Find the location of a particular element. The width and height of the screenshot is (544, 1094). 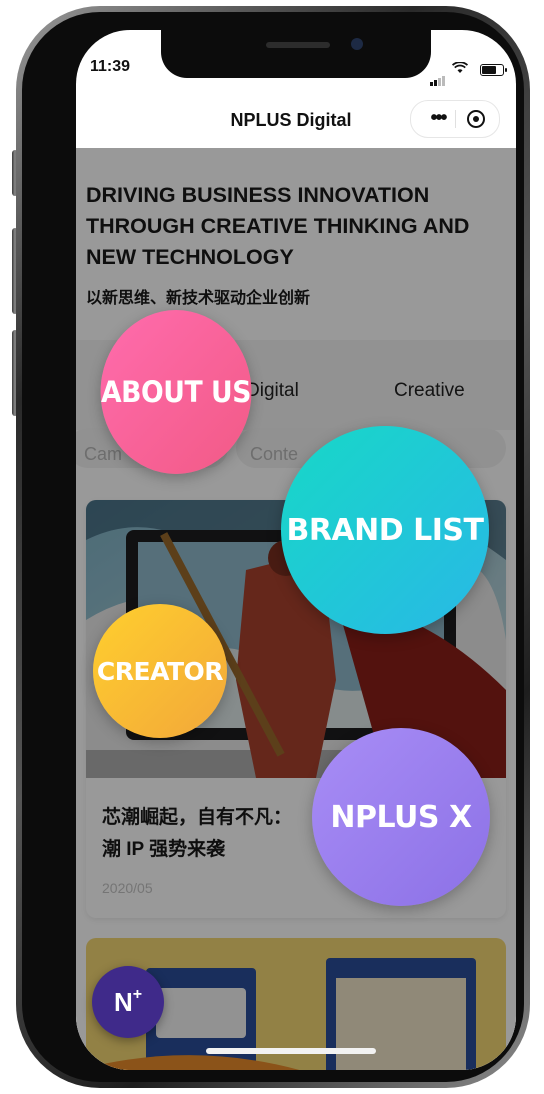

fab-letter: N is located at coordinates (123, 1001).